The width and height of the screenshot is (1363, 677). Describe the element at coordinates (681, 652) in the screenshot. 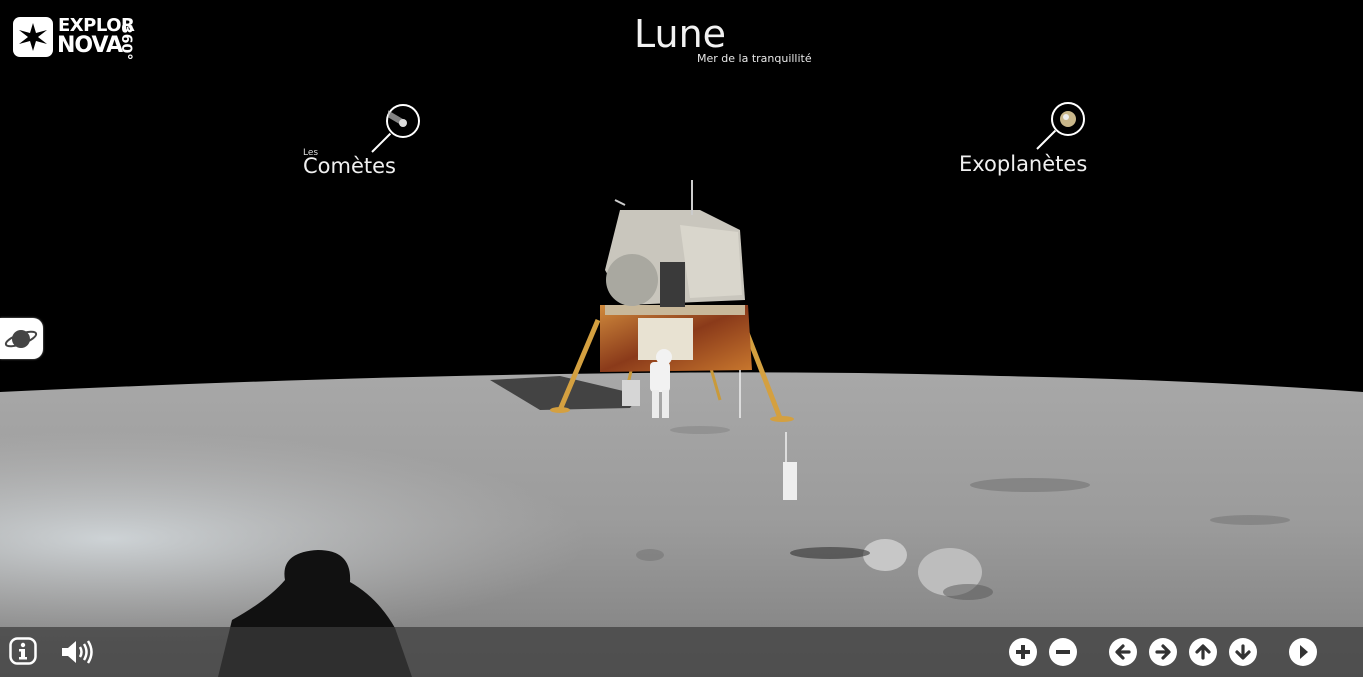

I see `bottom-toolbar` at that location.